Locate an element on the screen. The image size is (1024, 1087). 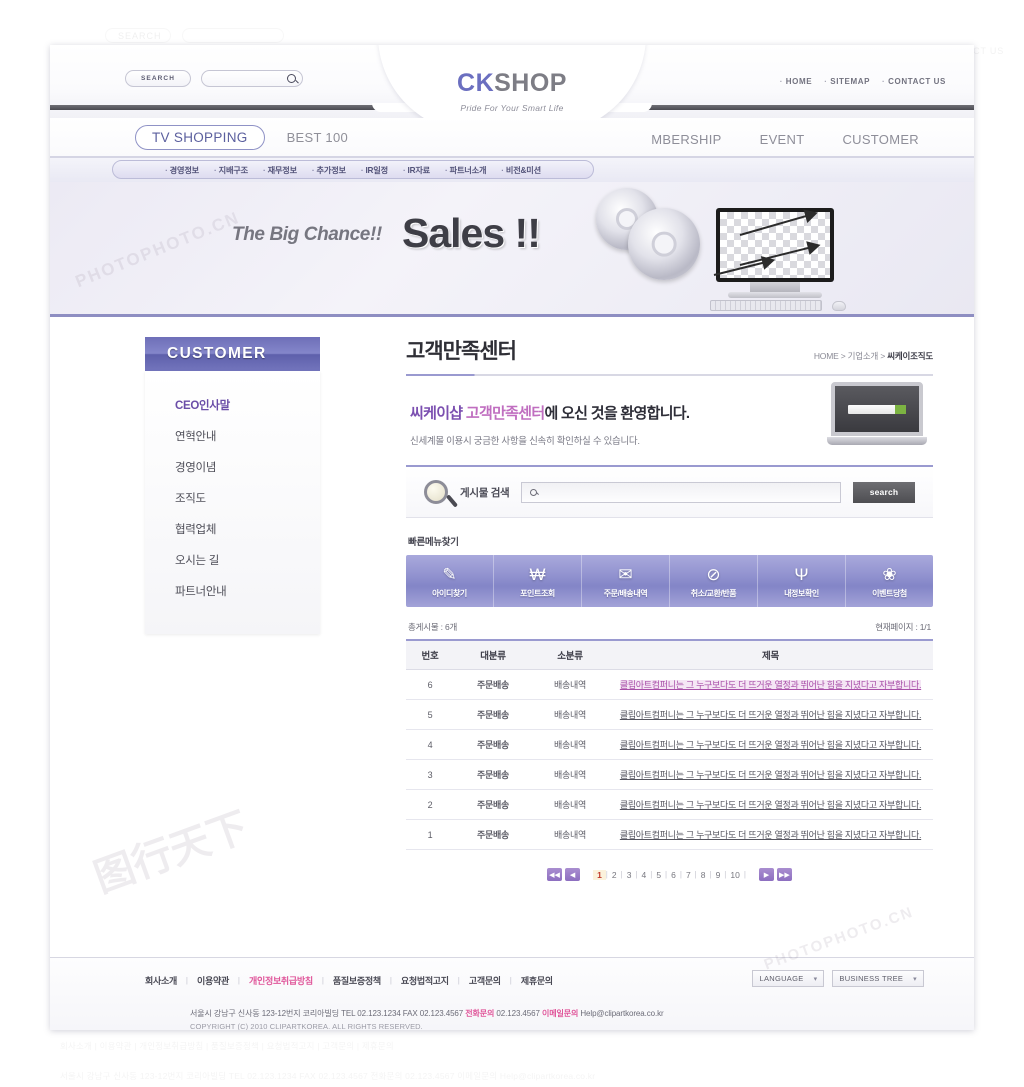
footer-link-partnership: 제휴문의 is located at coordinates (537, 980).